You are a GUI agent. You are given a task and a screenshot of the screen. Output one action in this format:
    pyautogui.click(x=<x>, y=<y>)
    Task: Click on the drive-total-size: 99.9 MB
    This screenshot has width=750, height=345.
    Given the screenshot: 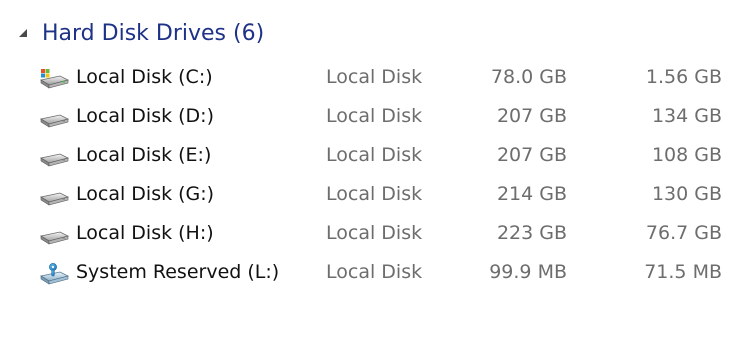 What is the action you would take?
    pyautogui.click(x=528, y=272)
    